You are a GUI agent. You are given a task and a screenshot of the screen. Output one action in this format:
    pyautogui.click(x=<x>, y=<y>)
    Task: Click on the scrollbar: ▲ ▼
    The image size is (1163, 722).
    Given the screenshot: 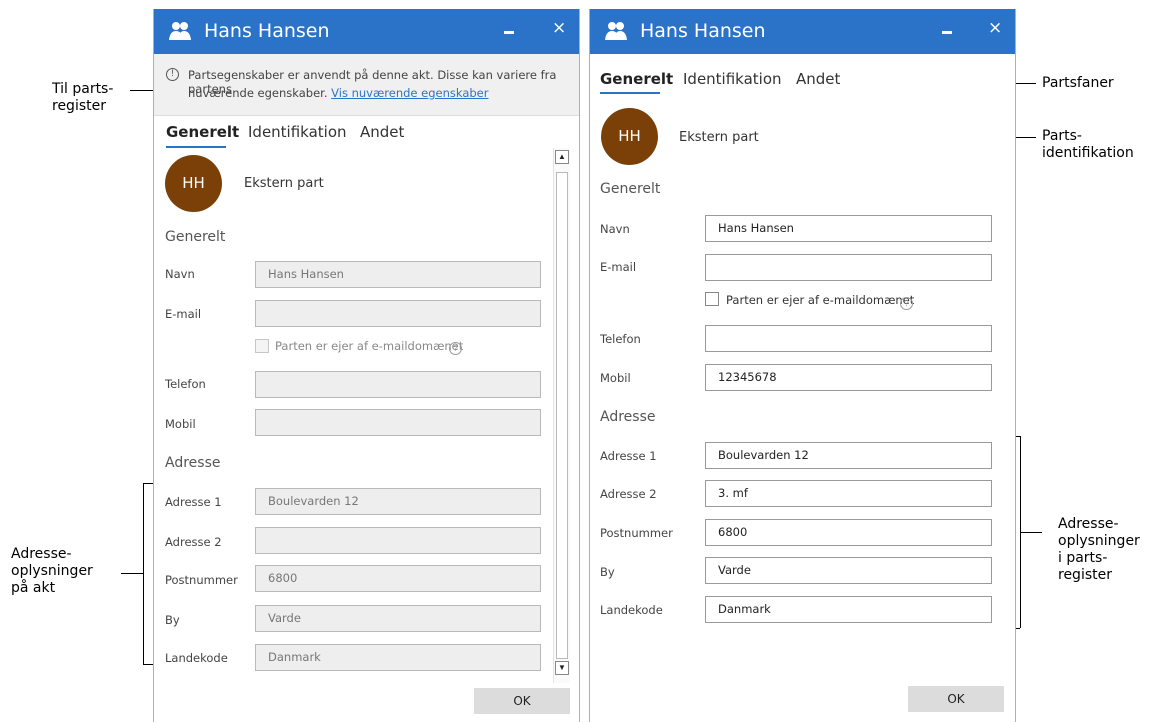 What is the action you would take?
    pyautogui.click(x=561, y=415)
    